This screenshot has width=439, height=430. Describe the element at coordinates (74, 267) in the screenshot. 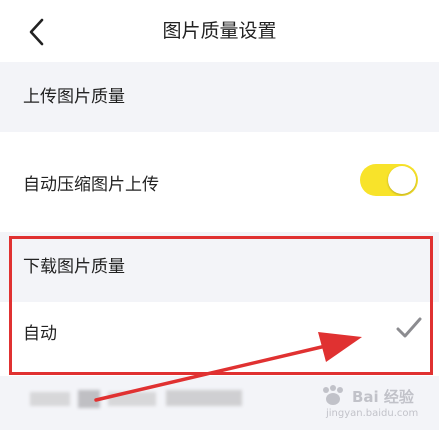

I see `download-section-title: 下载图片质量` at that location.